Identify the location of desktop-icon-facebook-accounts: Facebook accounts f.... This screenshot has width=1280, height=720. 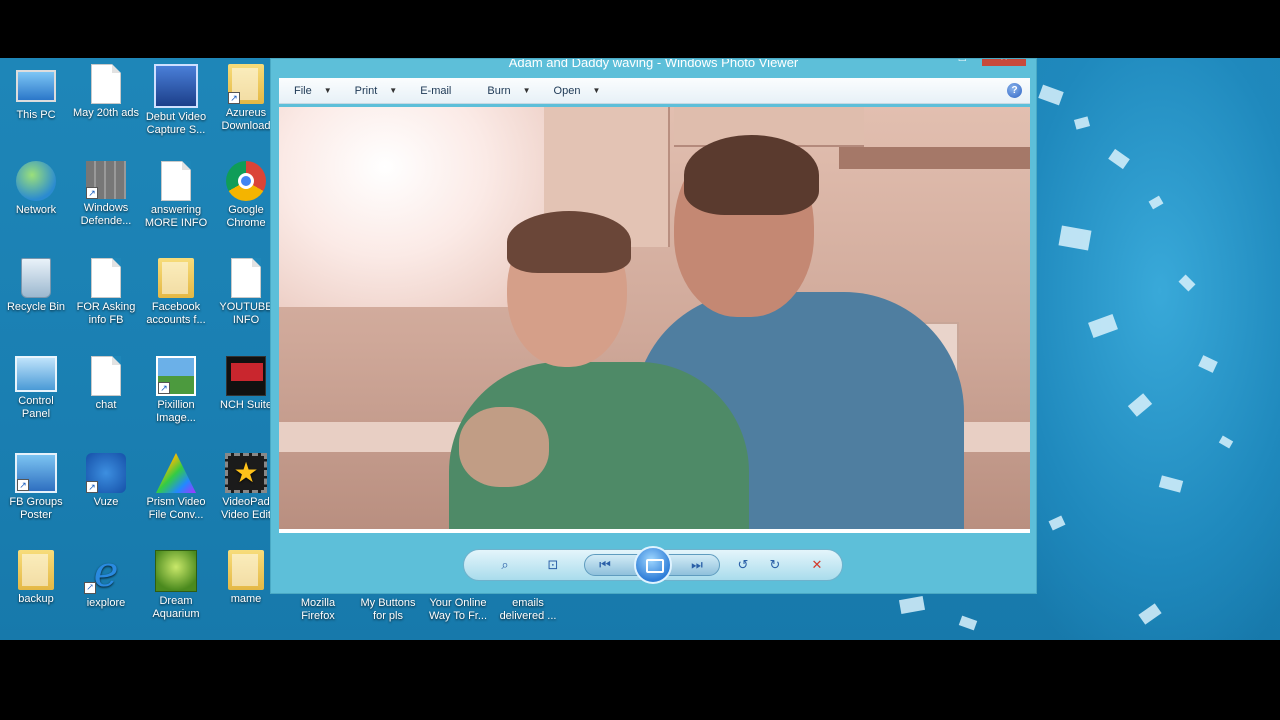
(176, 292).